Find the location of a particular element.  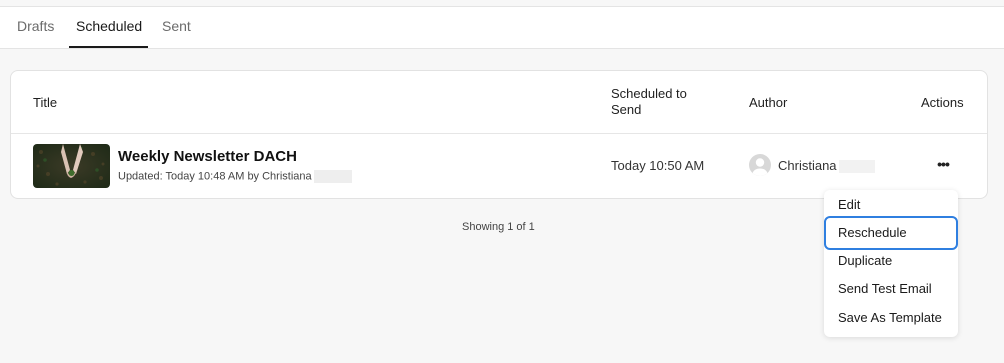

menu-item-duplicate: Duplicate is located at coordinates (891, 261).